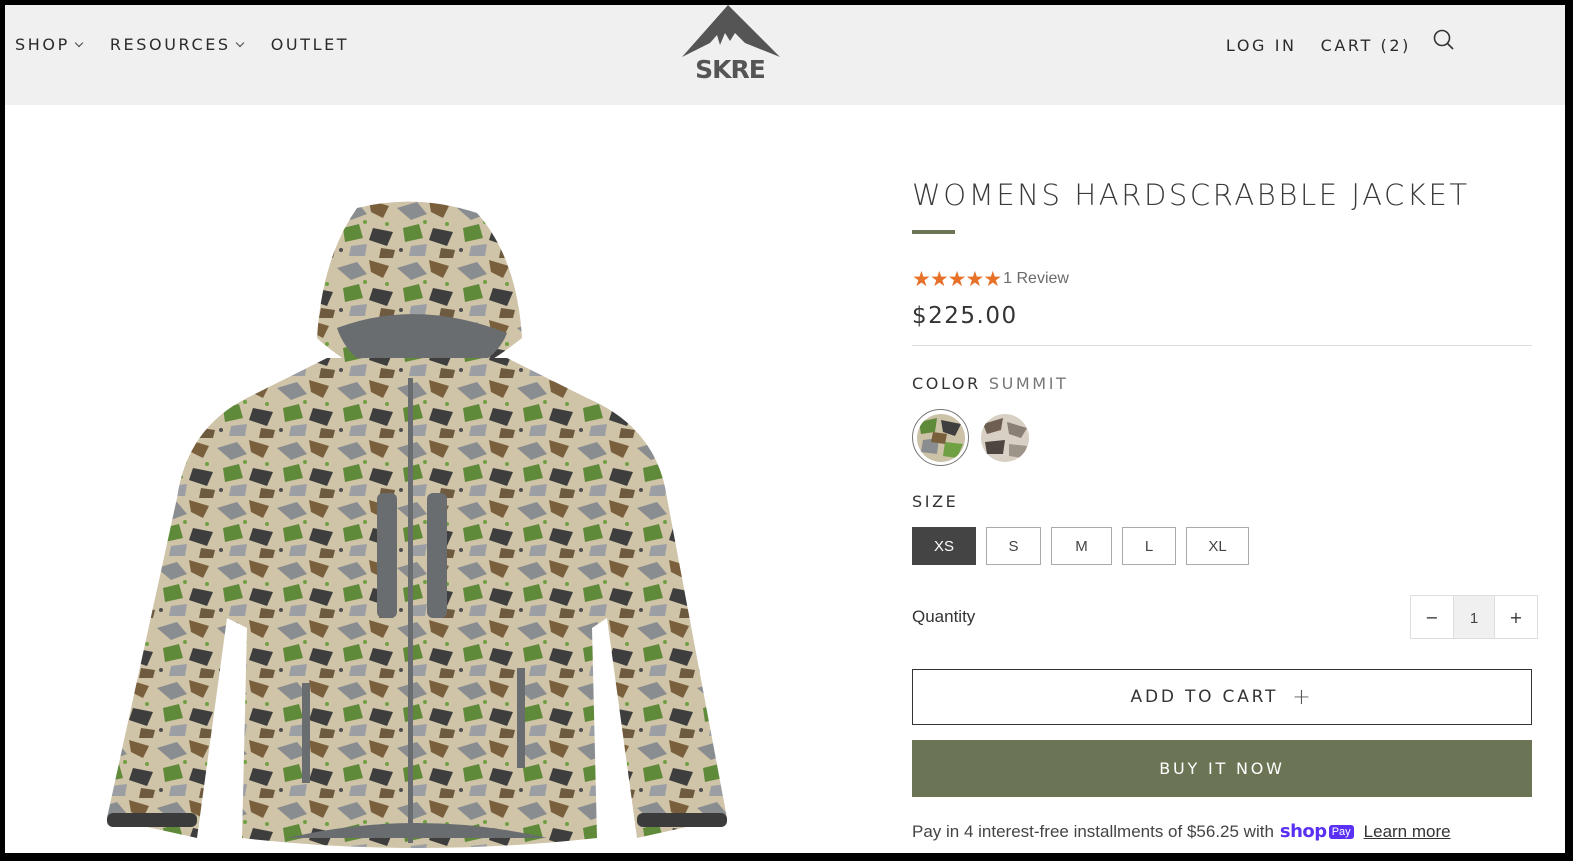 This screenshot has height=861, width=1573. I want to click on swatch-alternate-image, so click(1005, 437).